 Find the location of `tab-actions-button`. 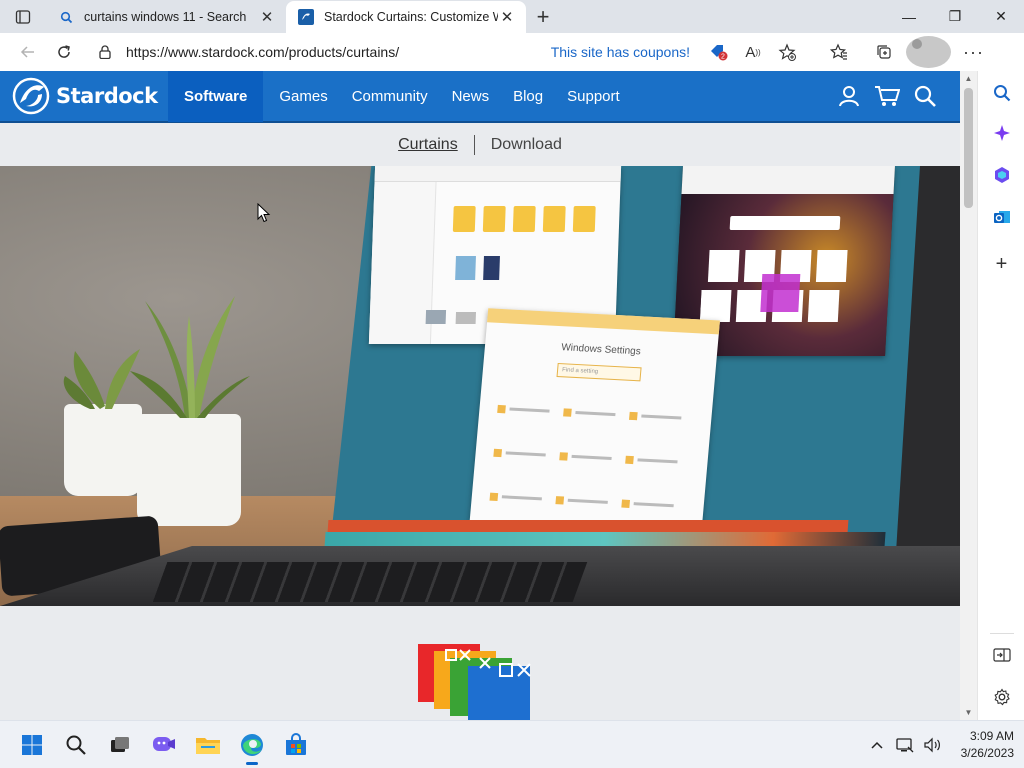

tab-actions-button is located at coordinates (23, 16).